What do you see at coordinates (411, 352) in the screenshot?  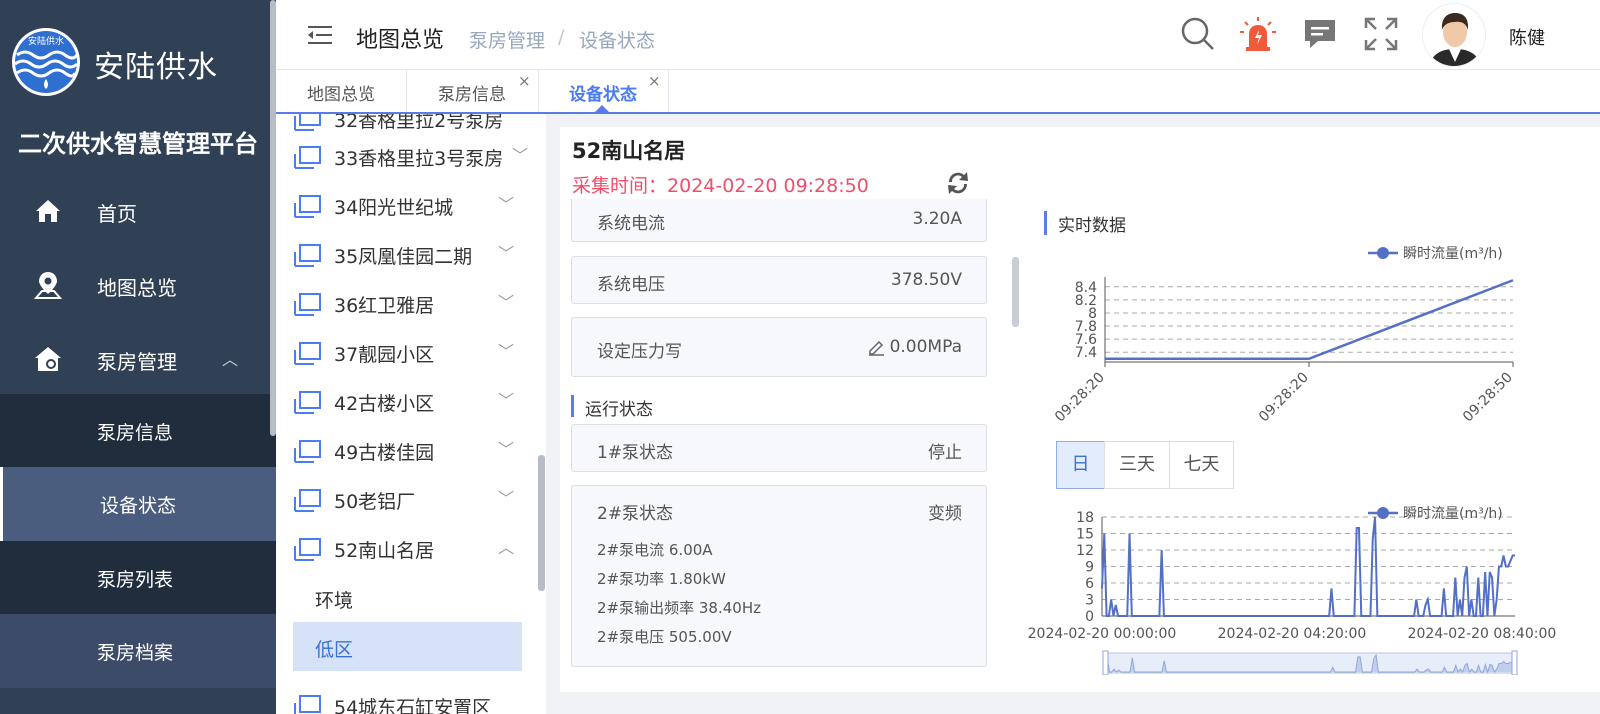 I see `tree-node: 37靓园小区 ﹀` at bounding box center [411, 352].